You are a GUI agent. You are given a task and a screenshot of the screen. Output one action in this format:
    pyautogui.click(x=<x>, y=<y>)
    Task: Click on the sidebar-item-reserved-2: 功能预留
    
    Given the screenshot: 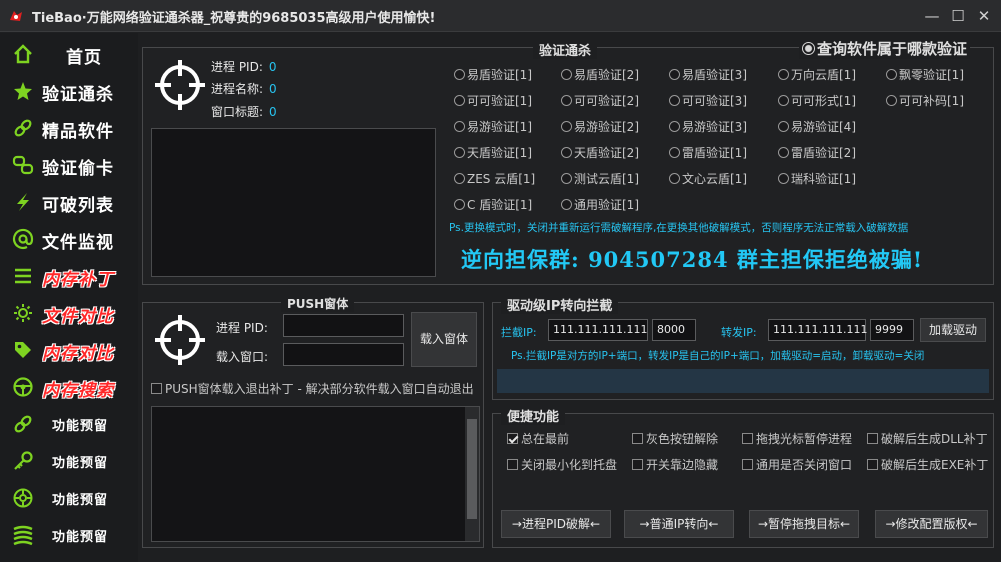 What is the action you would take?
    pyautogui.click(x=69, y=460)
    